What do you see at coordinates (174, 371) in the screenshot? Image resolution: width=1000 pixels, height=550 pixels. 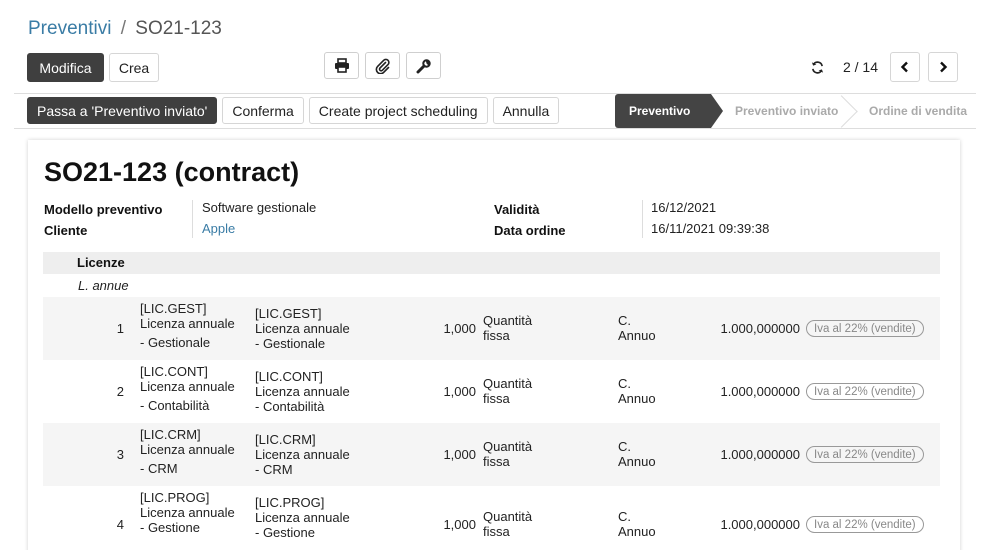 I see `product-code: [LIC.CONT]` at bounding box center [174, 371].